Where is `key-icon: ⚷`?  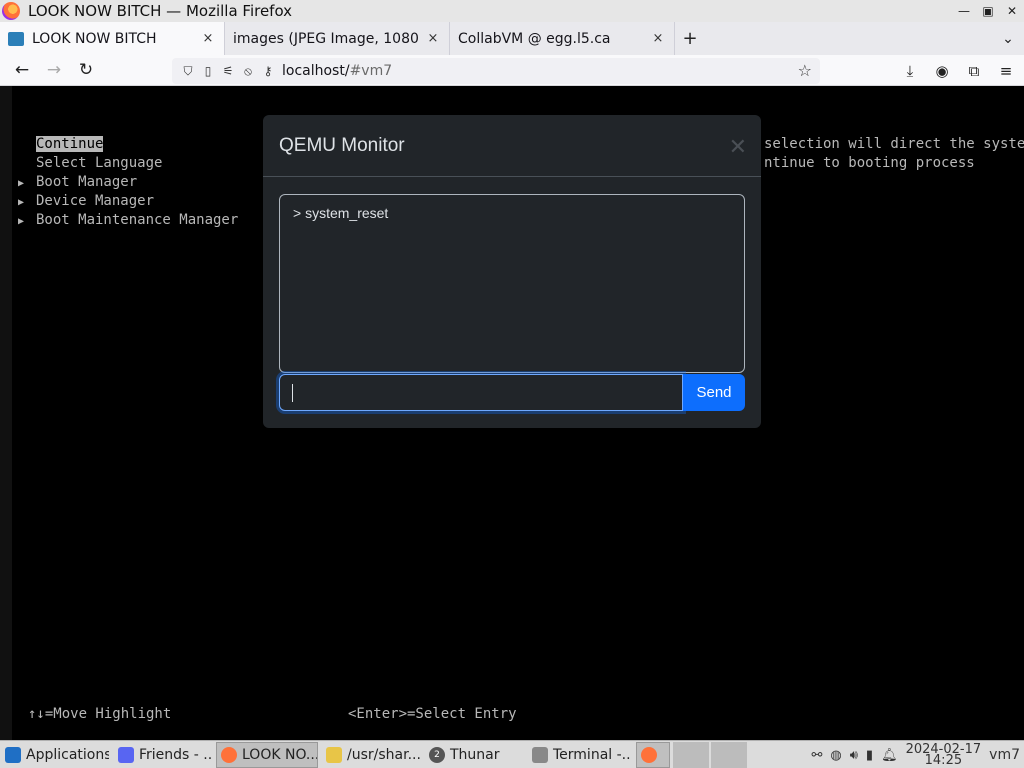 key-icon: ⚷ is located at coordinates (268, 71).